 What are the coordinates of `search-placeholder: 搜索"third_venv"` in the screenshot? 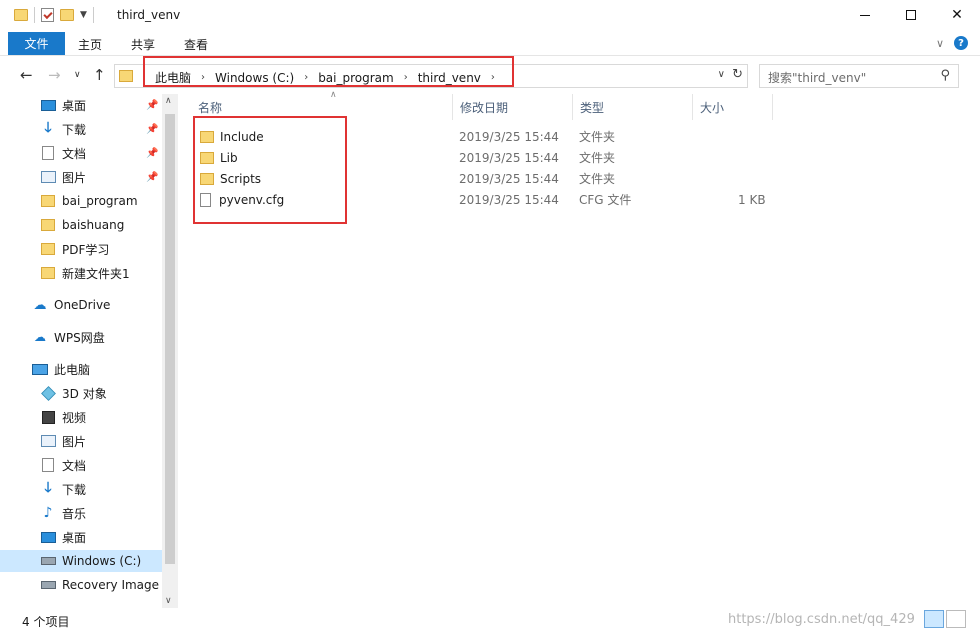 It's located at (817, 78).